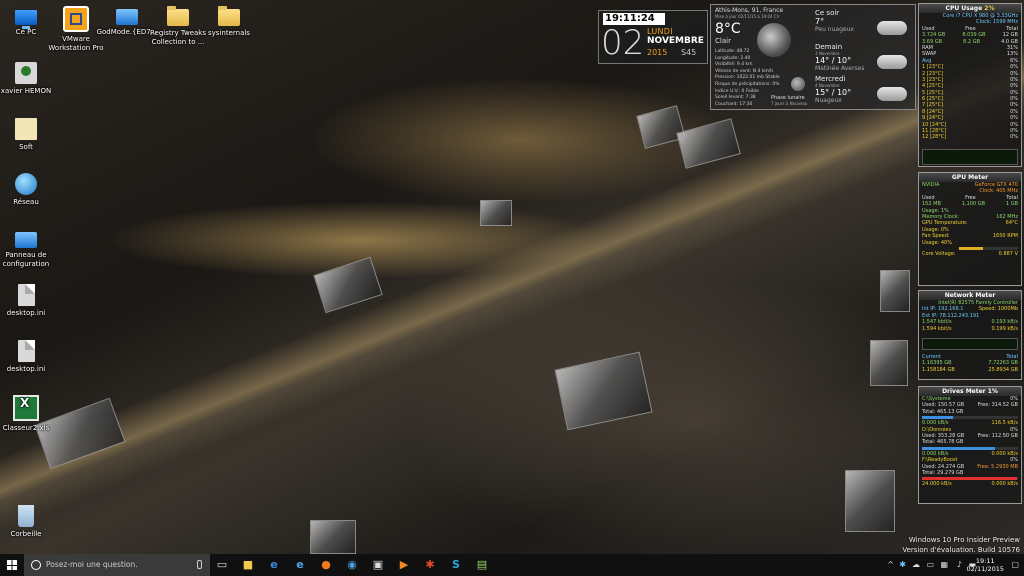 This screenshot has width=1024, height=576. I want to click on desktop-icon-corbeille: Corbeille, so click(30, 522).